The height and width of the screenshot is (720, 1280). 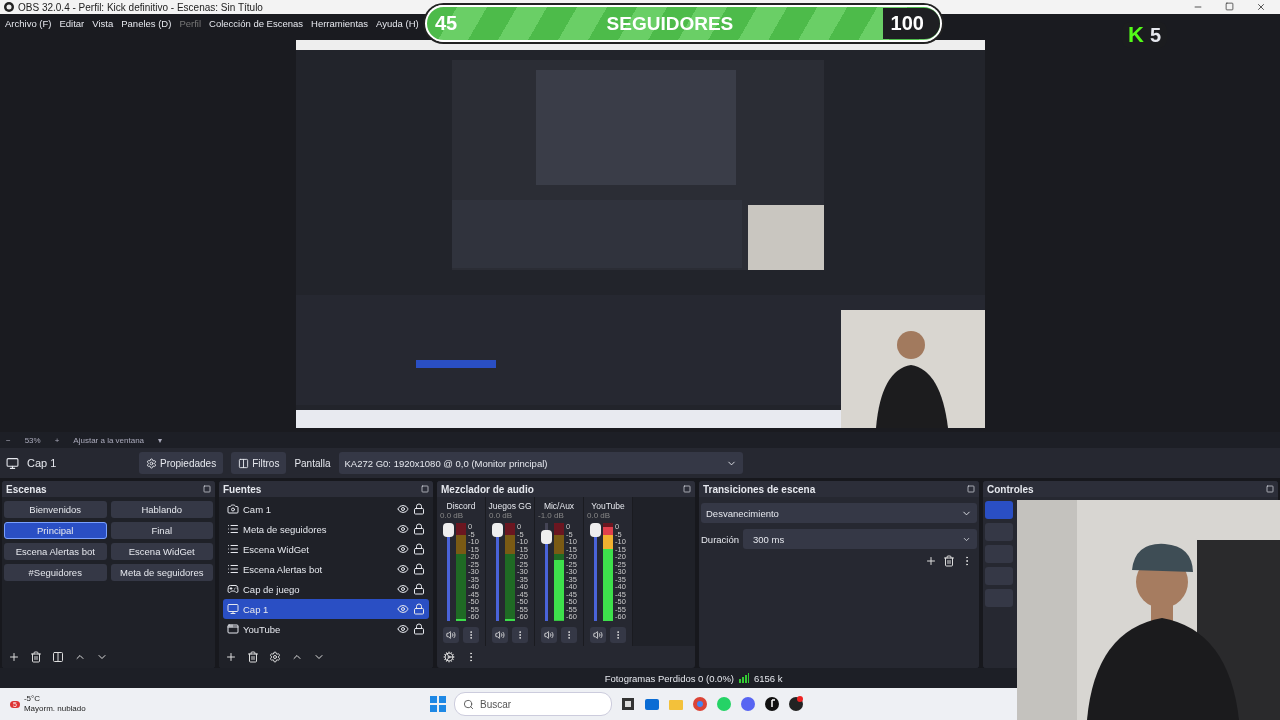 What do you see at coordinates (326, 629) in the screenshot?
I see `source-item: YouTube` at bounding box center [326, 629].